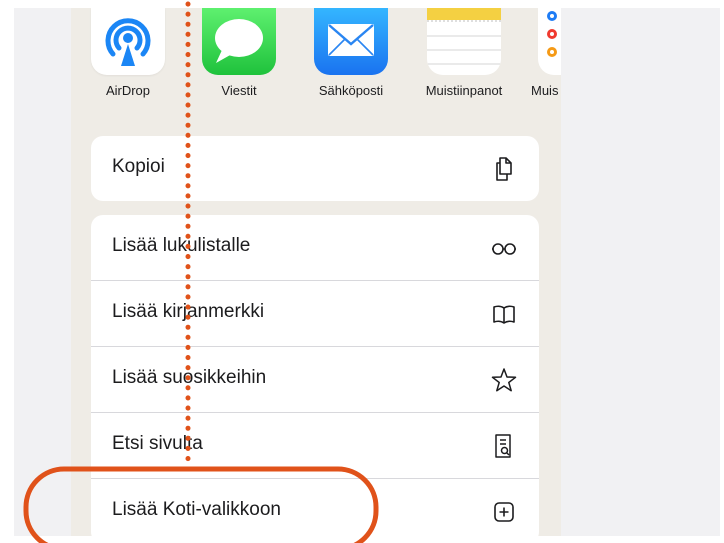 This screenshot has height=543, width=724. What do you see at coordinates (189, 377) in the screenshot?
I see `action-label: Lisää suosikkeihin` at bounding box center [189, 377].